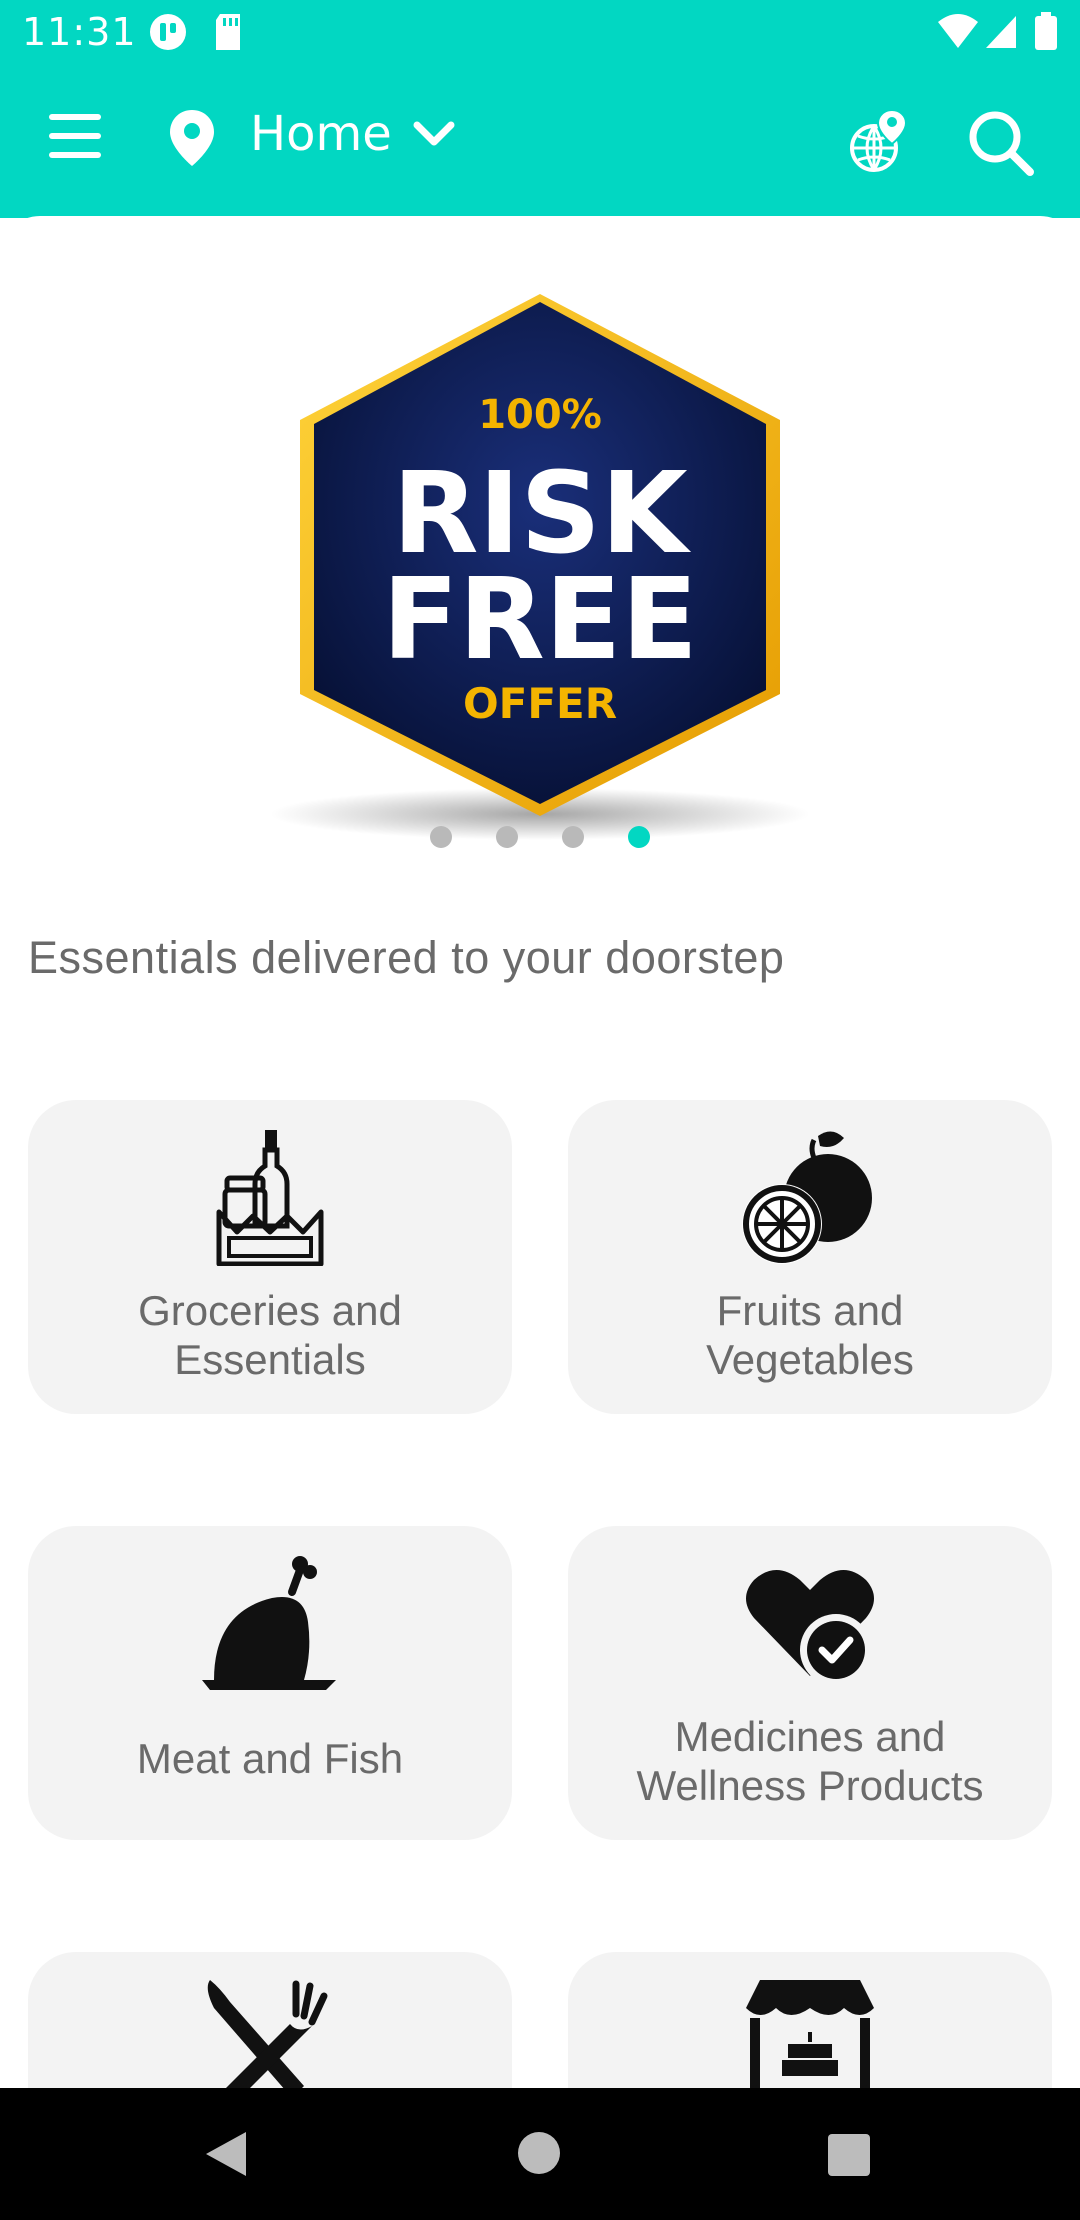 The image size is (1080, 2220). What do you see at coordinates (270, 1196) in the screenshot?
I see `groceries-icon` at bounding box center [270, 1196].